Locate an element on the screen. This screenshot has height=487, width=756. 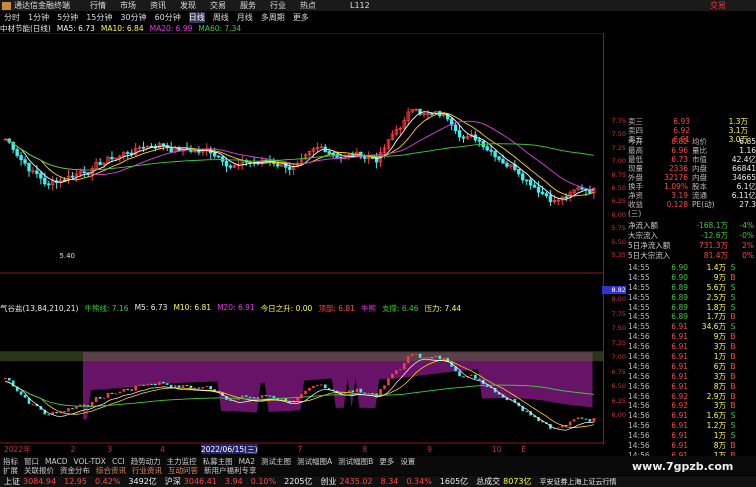
sh-index-label: 上证 is located at coordinates (12, 481).